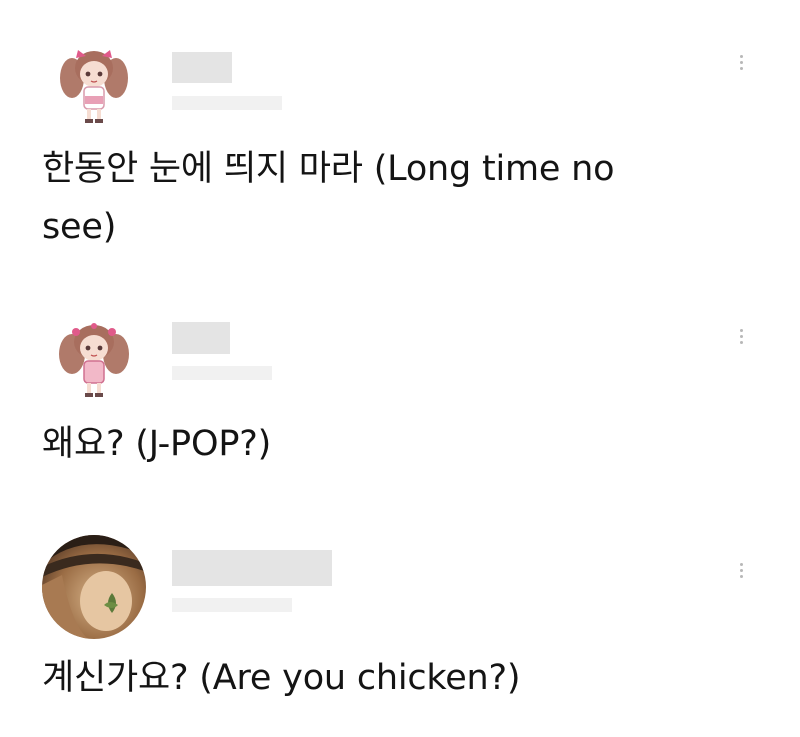  What do you see at coordinates (79, 227) in the screenshot?
I see `post-text-line-2: see)` at bounding box center [79, 227].